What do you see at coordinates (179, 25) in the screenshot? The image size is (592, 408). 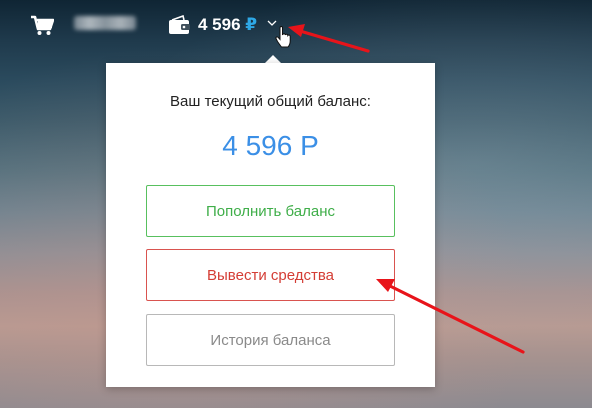 I see `wallet-icon` at bounding box center [179, 25].